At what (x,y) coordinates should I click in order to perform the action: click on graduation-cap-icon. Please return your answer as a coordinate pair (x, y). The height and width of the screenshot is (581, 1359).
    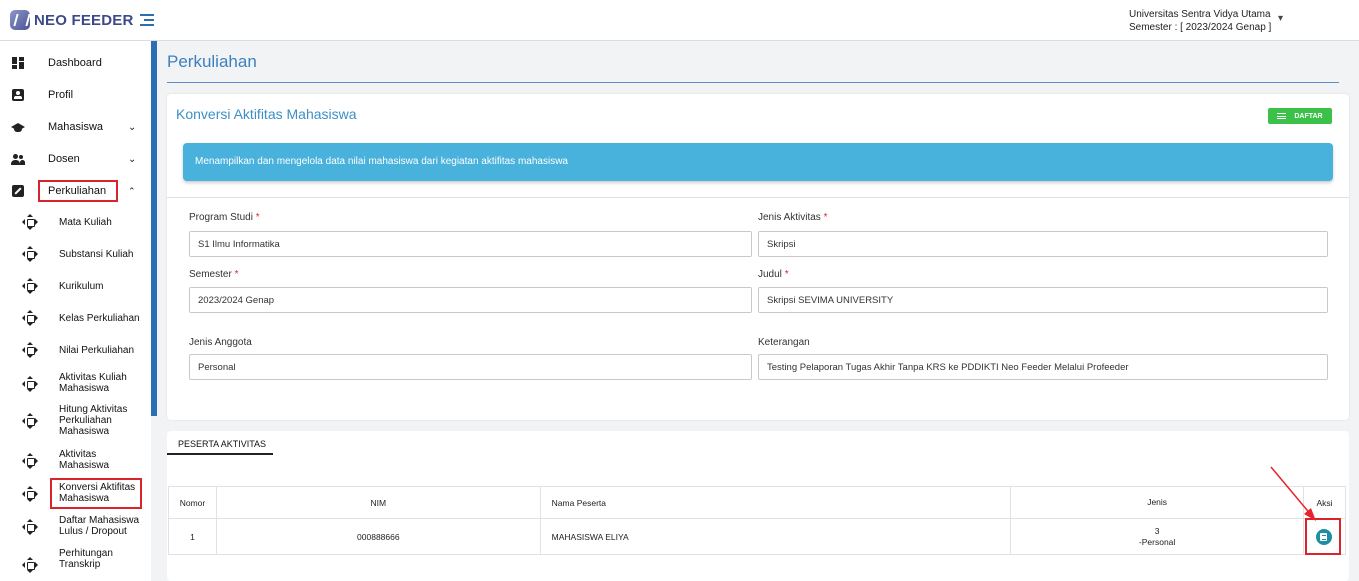
    Looking at the image, I should click on (18, 127).